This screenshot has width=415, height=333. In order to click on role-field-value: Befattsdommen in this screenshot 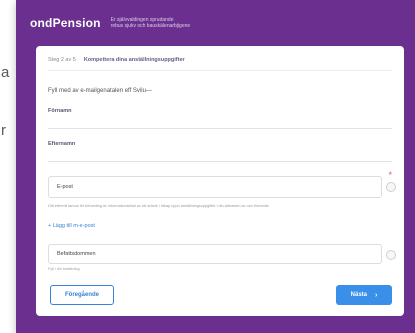, I will do `click(76, 254)`.